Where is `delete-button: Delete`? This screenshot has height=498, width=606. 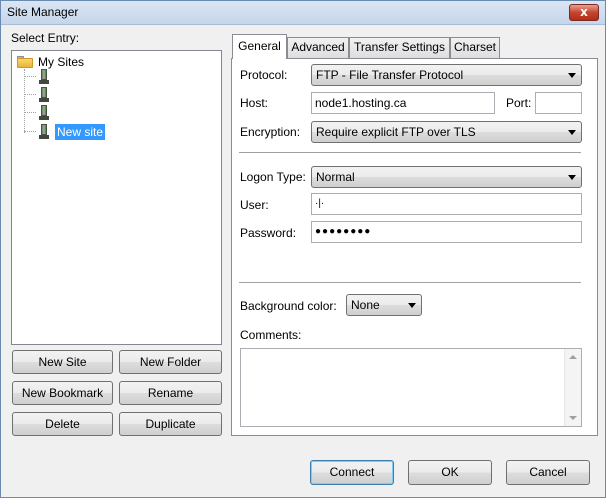
delete-button: Delete is located at coordinates (62, 424).